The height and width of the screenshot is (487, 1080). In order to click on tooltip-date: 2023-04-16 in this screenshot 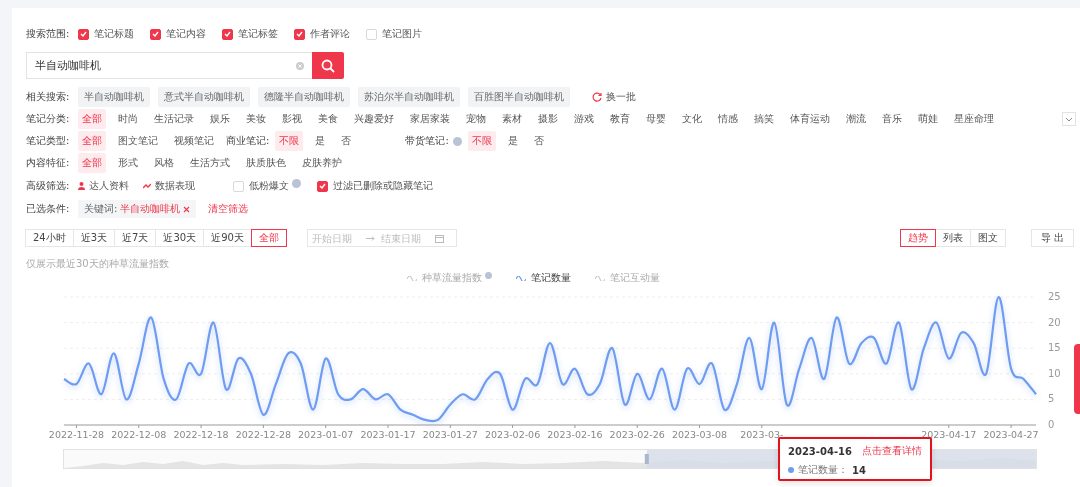, I will do `click(820, 451)`.